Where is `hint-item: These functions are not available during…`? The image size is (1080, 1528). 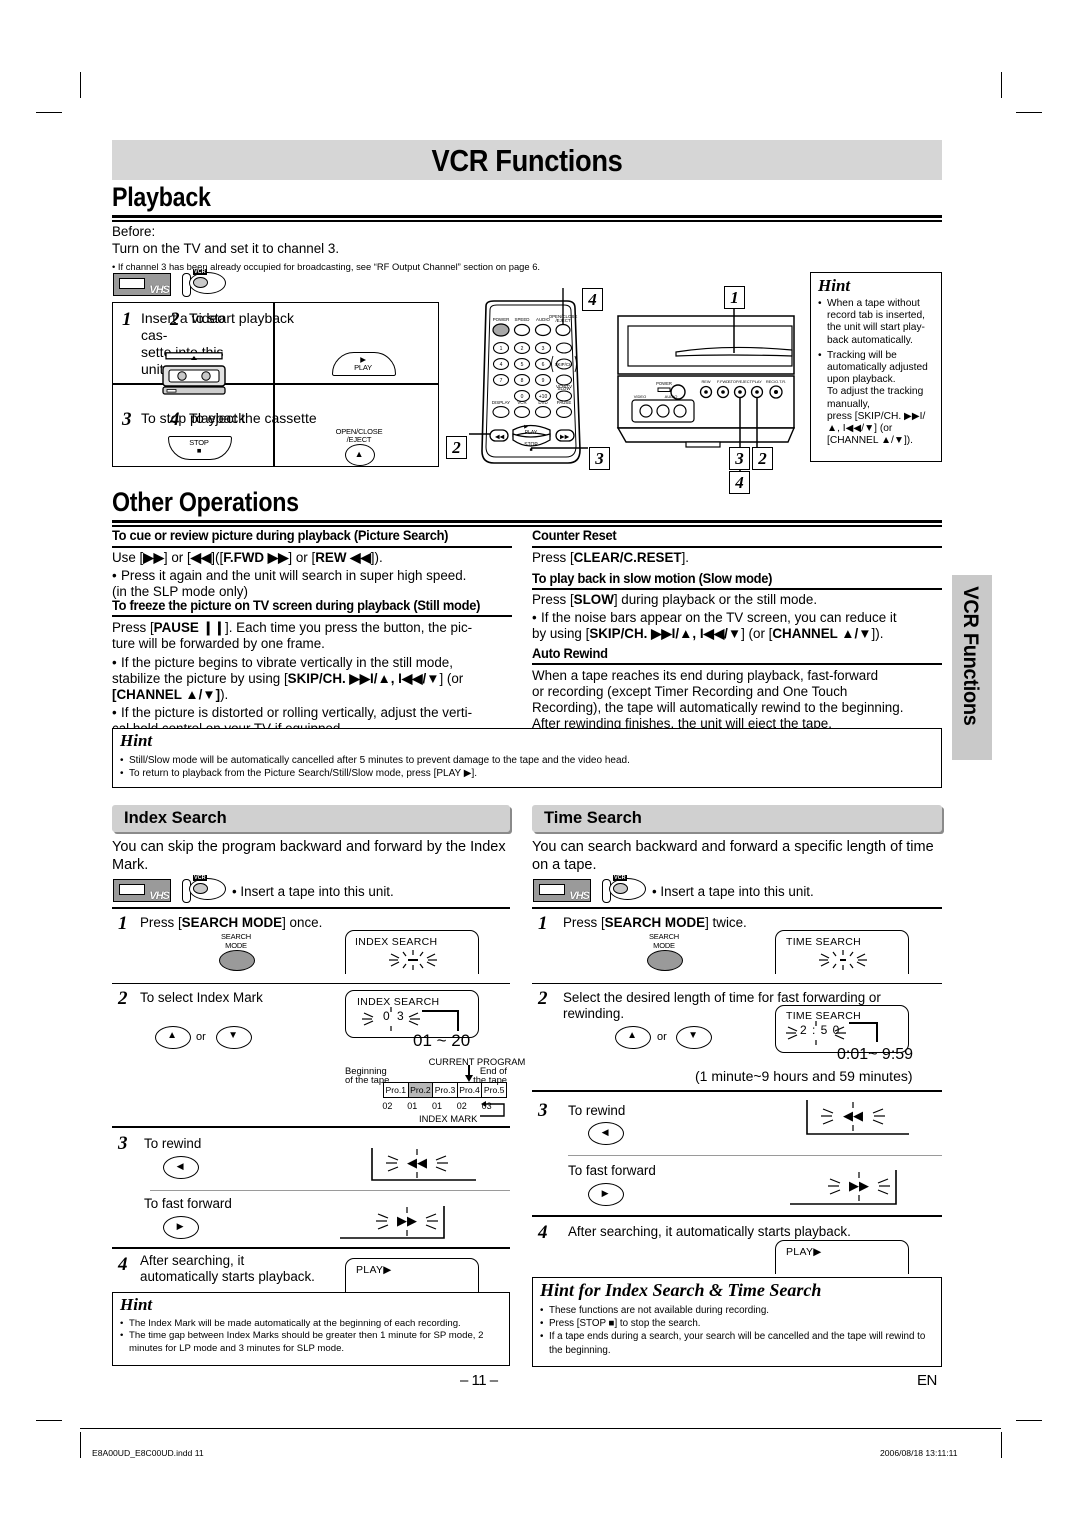 hint-item: These functions are not available during… is located at coordinates (737, 1310).